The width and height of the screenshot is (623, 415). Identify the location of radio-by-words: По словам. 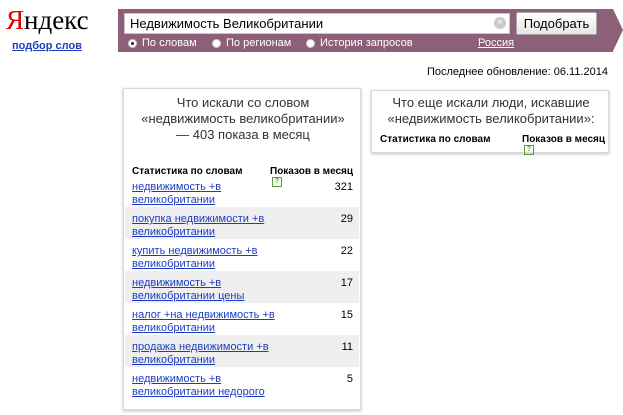
(162, 43).